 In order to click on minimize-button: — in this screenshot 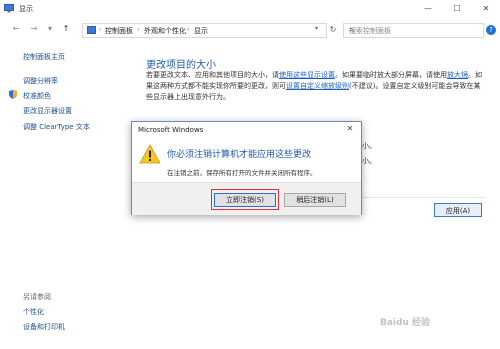, I will do `click(428, 9)`.